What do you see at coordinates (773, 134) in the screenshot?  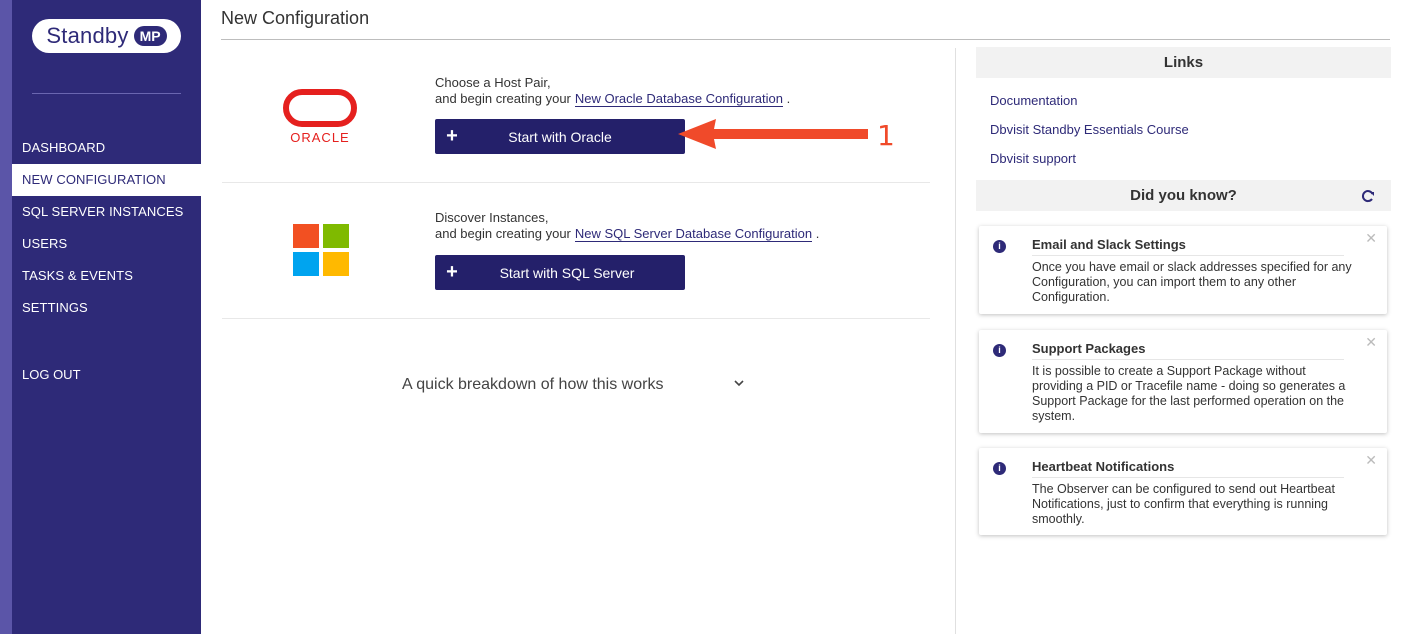 I see `annotation-arrow` at bounding box center [773, 134].